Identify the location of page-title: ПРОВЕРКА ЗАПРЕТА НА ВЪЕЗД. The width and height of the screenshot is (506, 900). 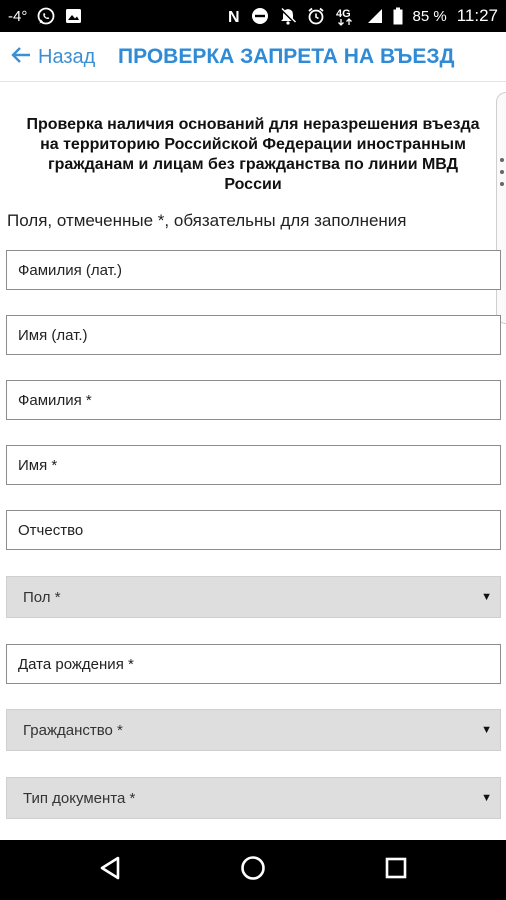
(286, 56).